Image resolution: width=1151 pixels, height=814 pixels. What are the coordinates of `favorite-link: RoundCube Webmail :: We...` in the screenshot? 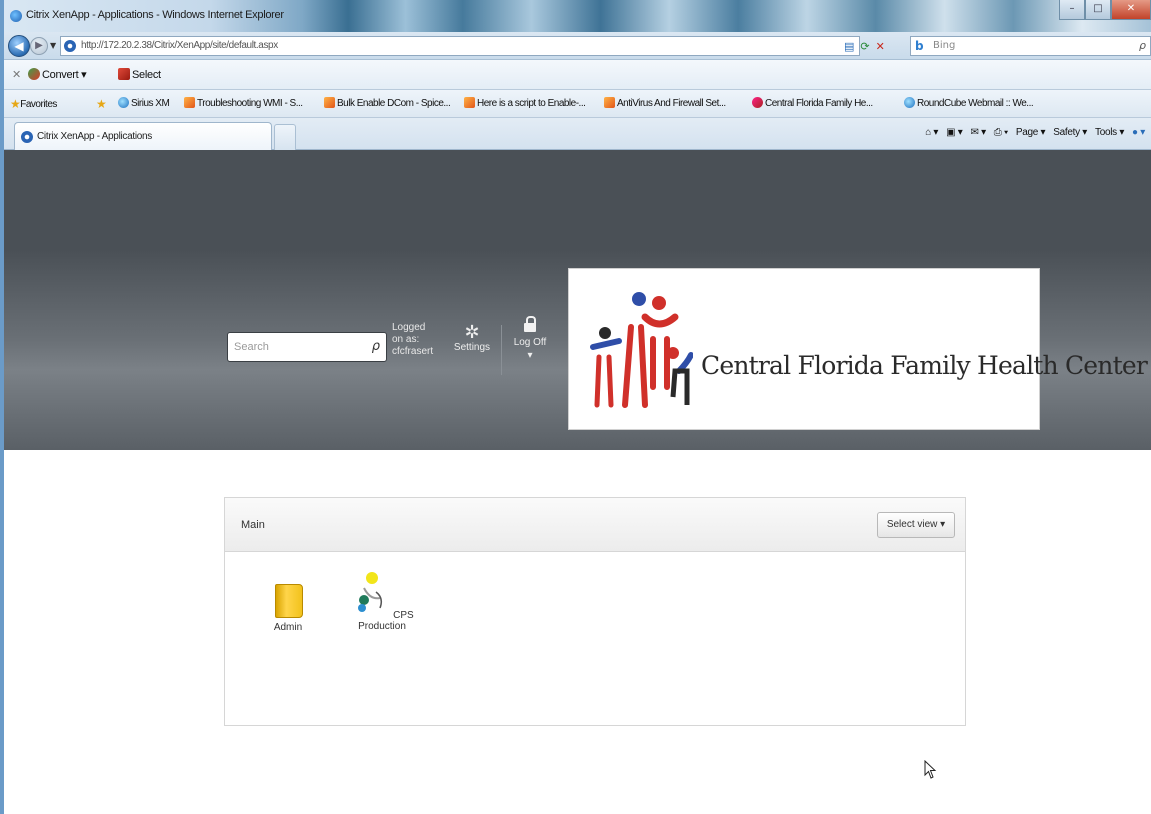 It's located at (969, 103).